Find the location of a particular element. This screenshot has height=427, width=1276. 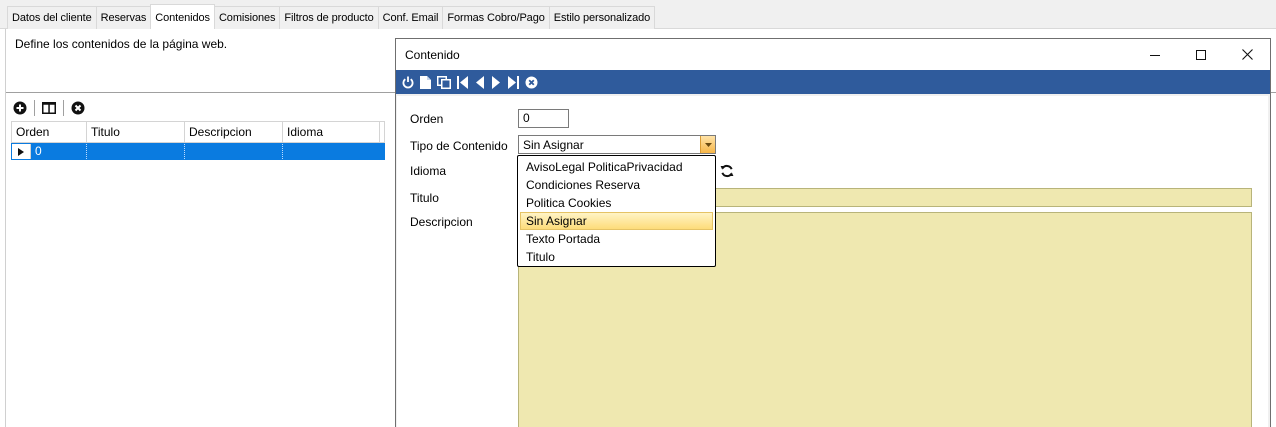

grid-toolbar is located at coordinates (52, 108).